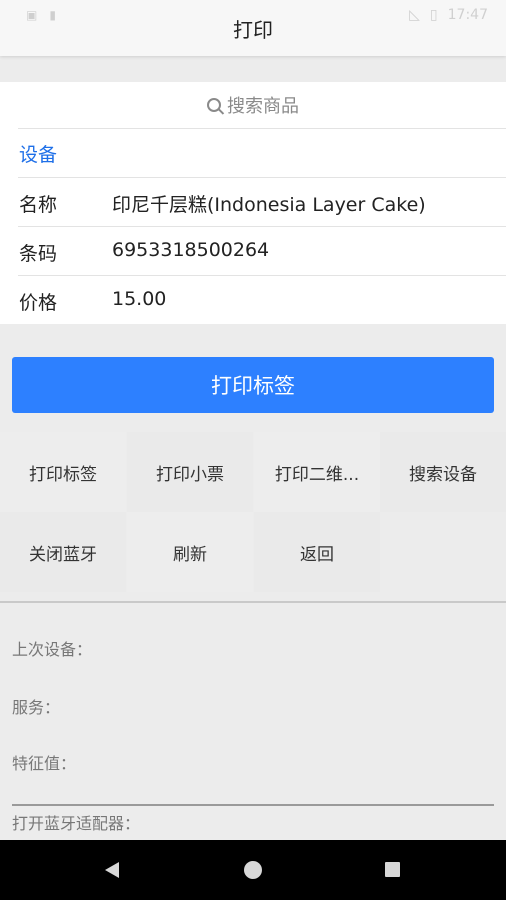 This screenshot has height=900, width=506. Describe the element at coordinates (443, 472) in the screenshot. I see `search-device-action: 搜索设备` at that location.